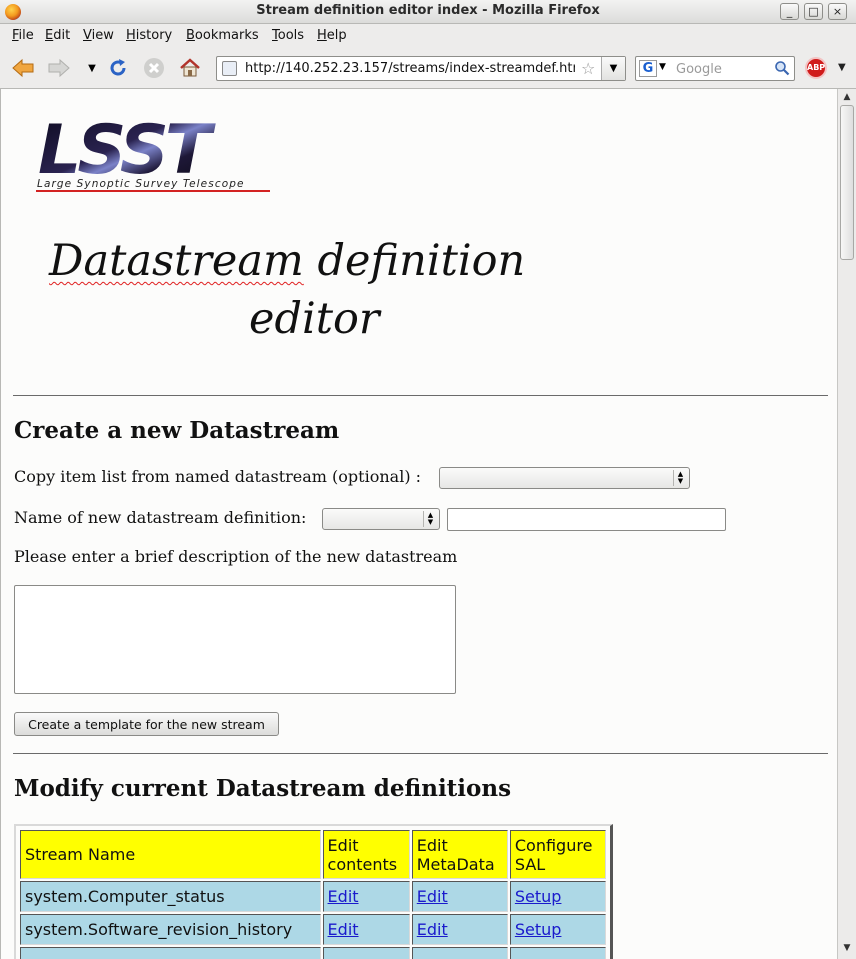 The height and width of the screenshot is (959, 856). I want to click on adblock-icon: ABP, so click(816, 68).